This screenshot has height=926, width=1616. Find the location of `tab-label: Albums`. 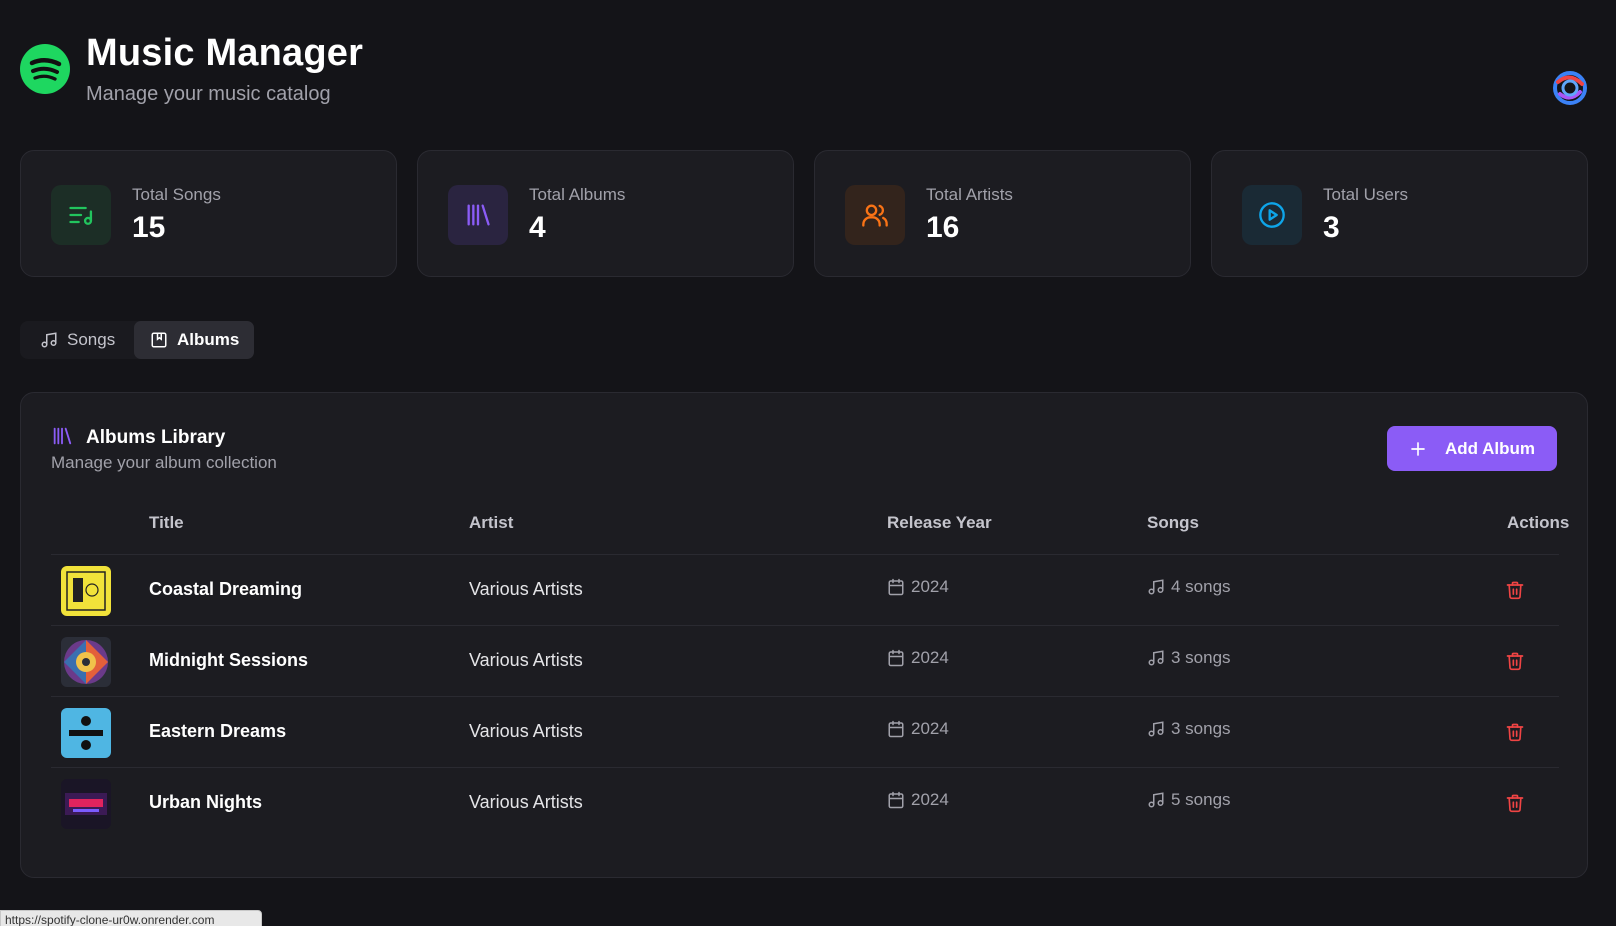

tab-label: Albums is located at coordinates (208, 339).